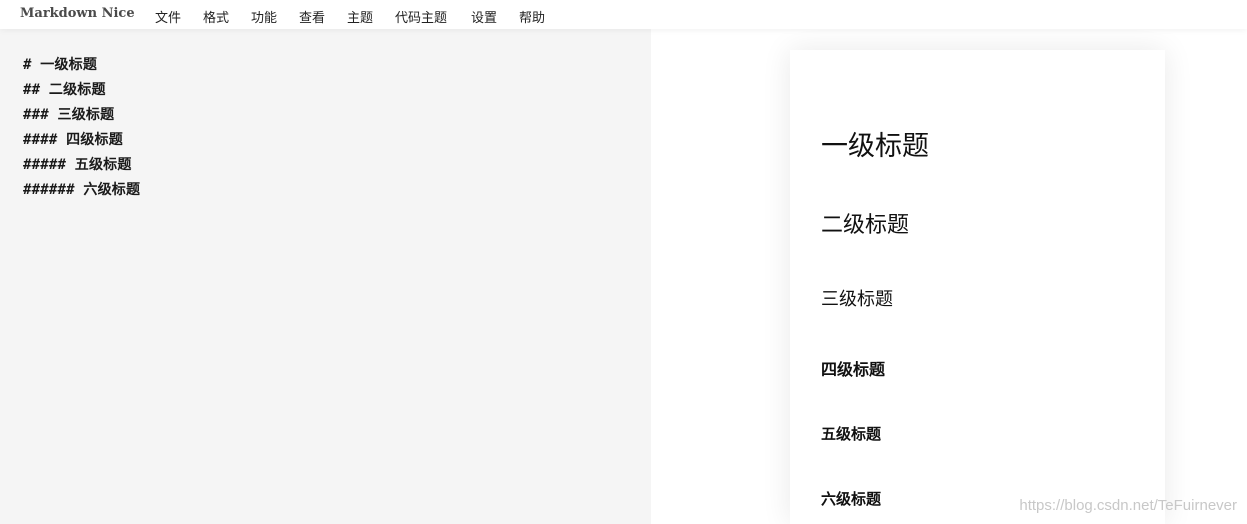 This screenshot has width=1247, height=524. Describe the element at coordinates (73, 139) in the screenshot. I see `editor-line-h4: #### 四级标题` at that location.